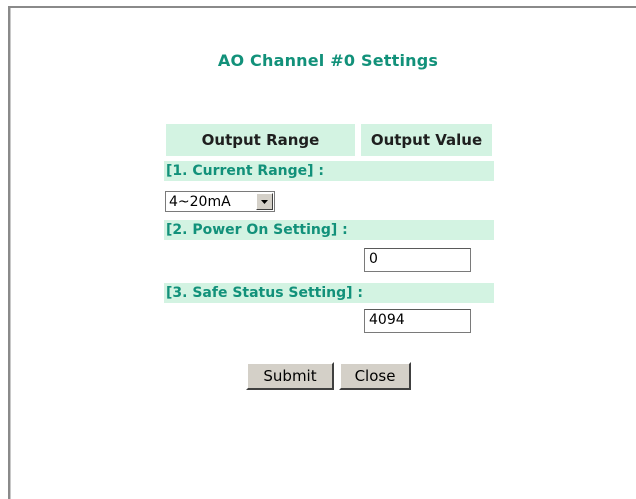  Describe the element at coordinates (260, 140) in the screenshot. I see `column-header-output-range: Output Range` at that location.